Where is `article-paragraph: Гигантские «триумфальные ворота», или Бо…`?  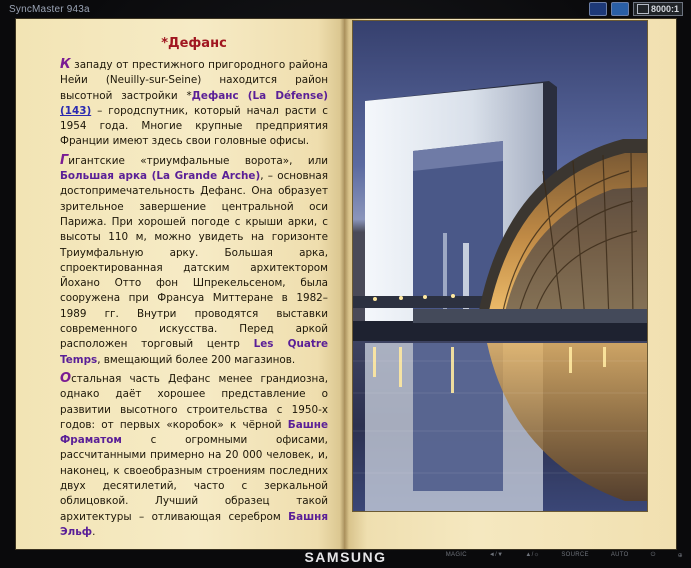 article-paragraph: Гигантские «триумфальные ворота», или Бо… is located at coordinates (194, 260).